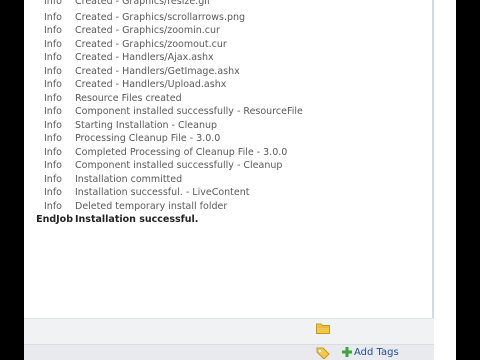 This screenshot has width=480, height=360. Describe the element at coordinates (157, 71) in the screenshot. I see `log-message: Created - Handlers/GetImage.ashx` at that location.